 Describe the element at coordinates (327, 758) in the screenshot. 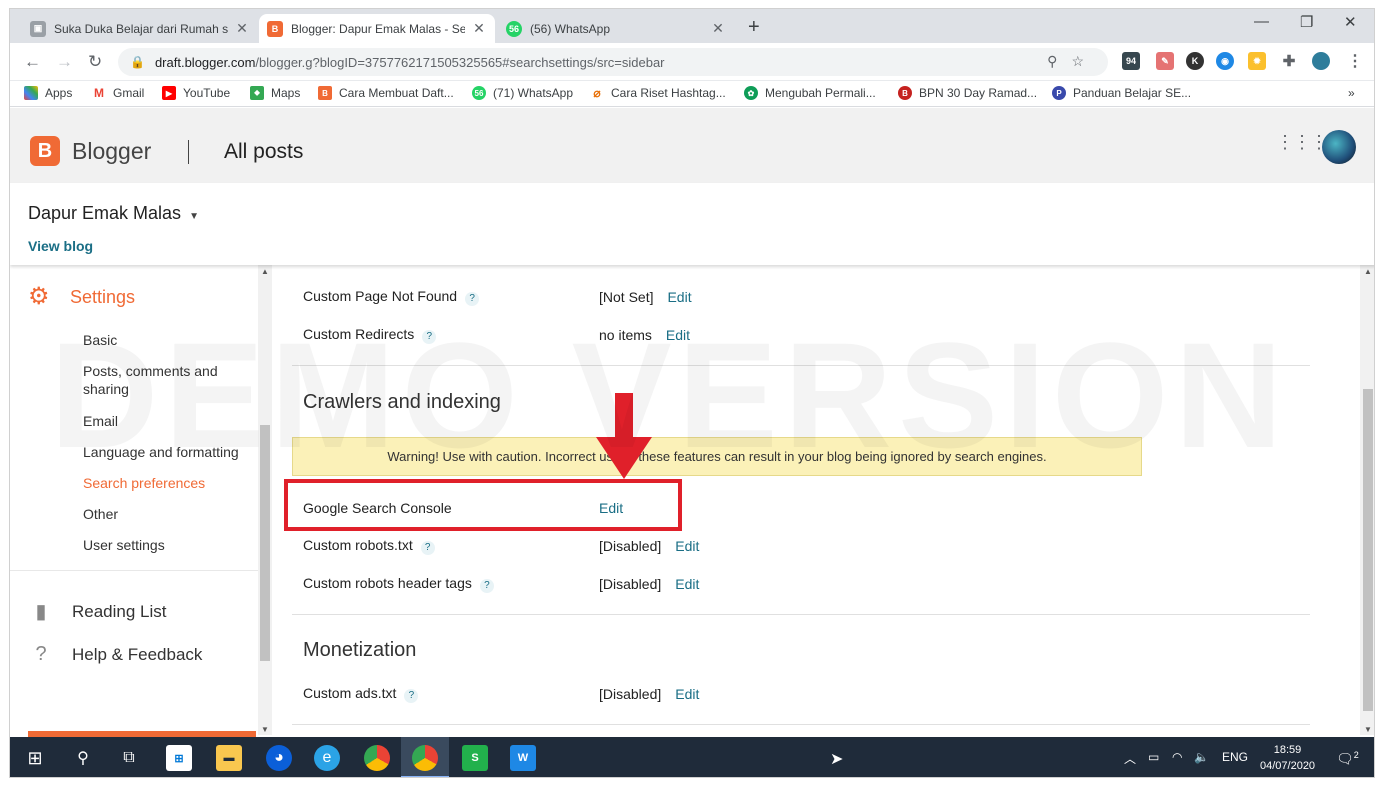

I see `edge-icon: e` at that location.